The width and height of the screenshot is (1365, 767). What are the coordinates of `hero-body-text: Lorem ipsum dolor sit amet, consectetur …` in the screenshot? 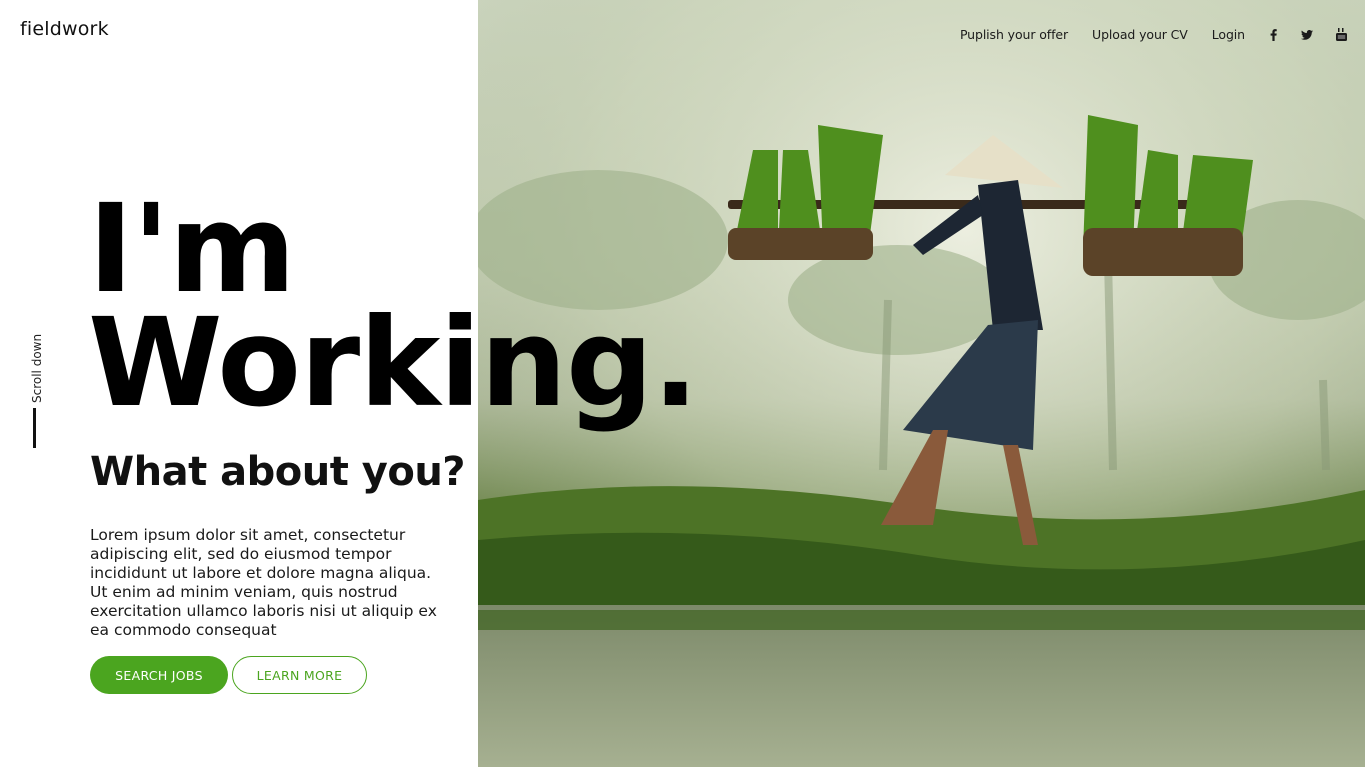 It's located at (263, 582).